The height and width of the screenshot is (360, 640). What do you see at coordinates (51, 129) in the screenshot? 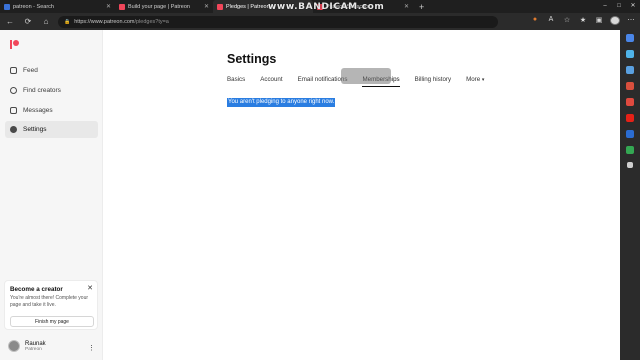
I see `sidebar-item-settings: Settings` at bounding box center [51, 129].